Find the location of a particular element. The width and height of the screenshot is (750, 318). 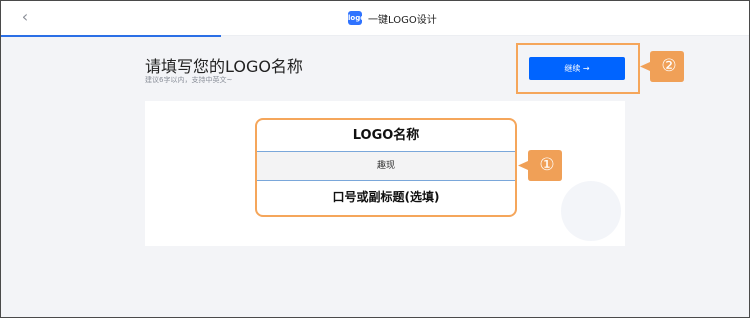

logo-name-label: LOGO名称 is located at coordinates (386, 135).